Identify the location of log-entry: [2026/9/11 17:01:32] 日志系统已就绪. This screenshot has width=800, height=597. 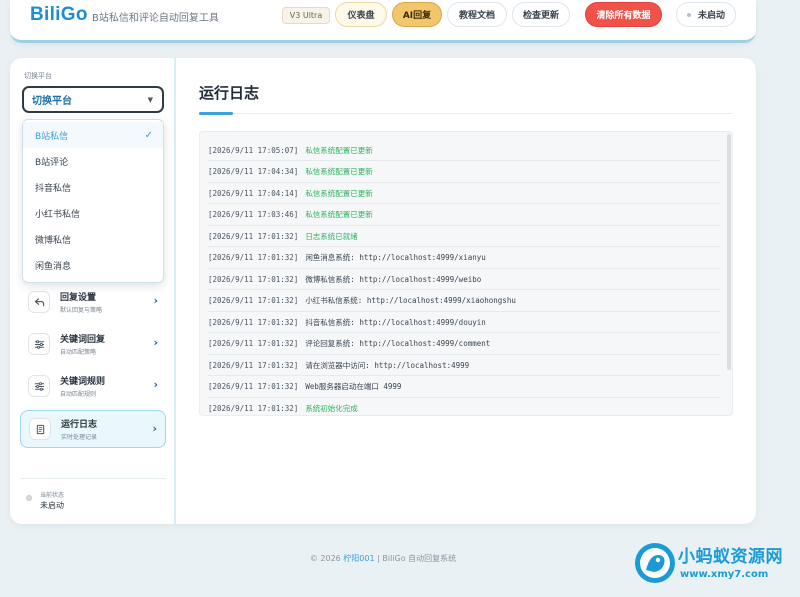
(464, 236).